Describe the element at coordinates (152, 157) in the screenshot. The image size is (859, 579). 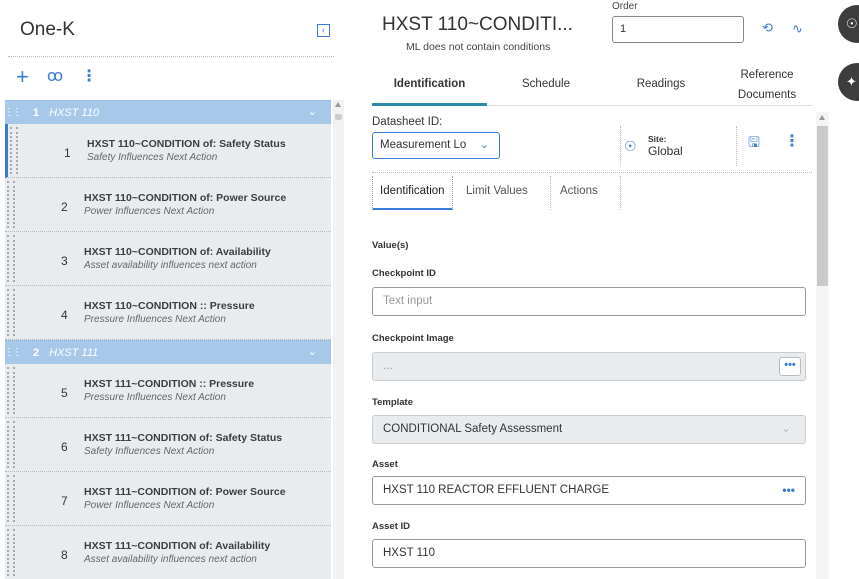
I see `item-subtitle: Safety Influences Next Action` at that location.